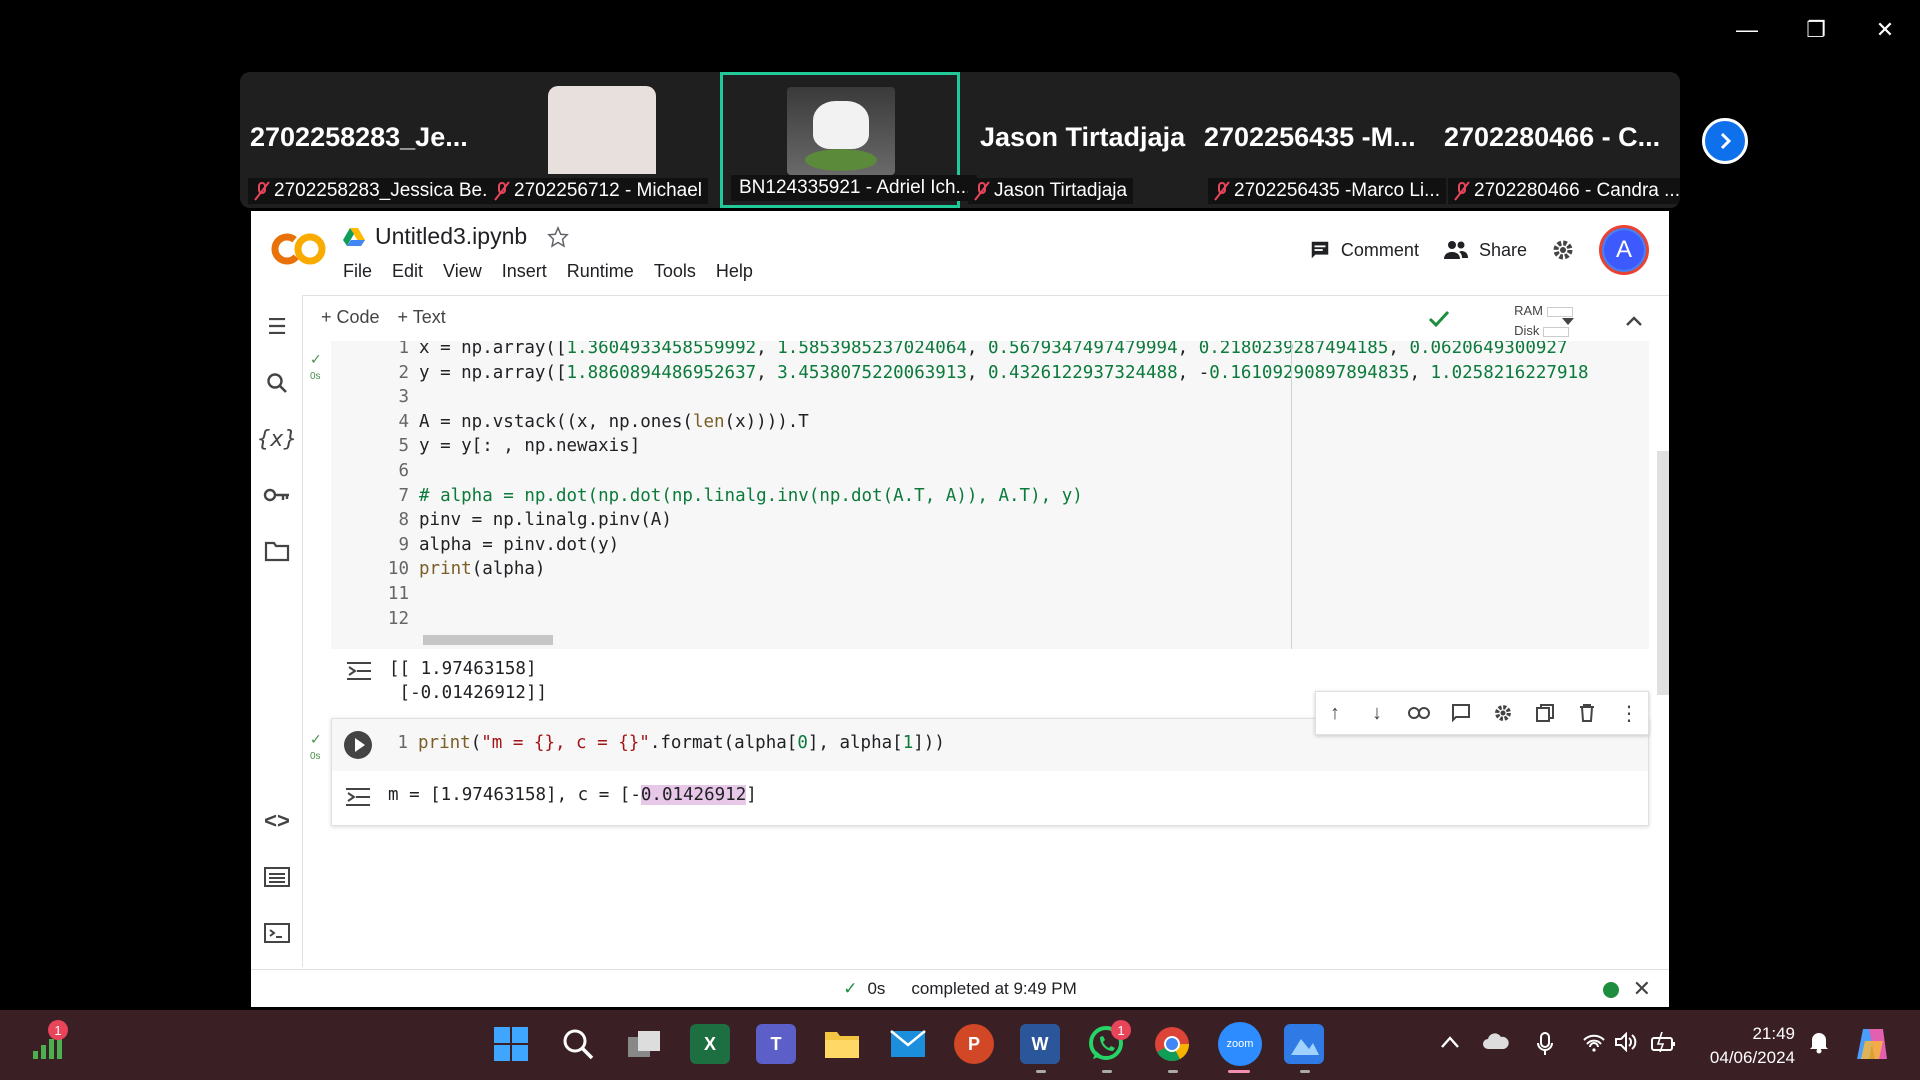  Describe the element at coordinates (358, 745) in the screenshot. I see `run-cell-button` at that location.